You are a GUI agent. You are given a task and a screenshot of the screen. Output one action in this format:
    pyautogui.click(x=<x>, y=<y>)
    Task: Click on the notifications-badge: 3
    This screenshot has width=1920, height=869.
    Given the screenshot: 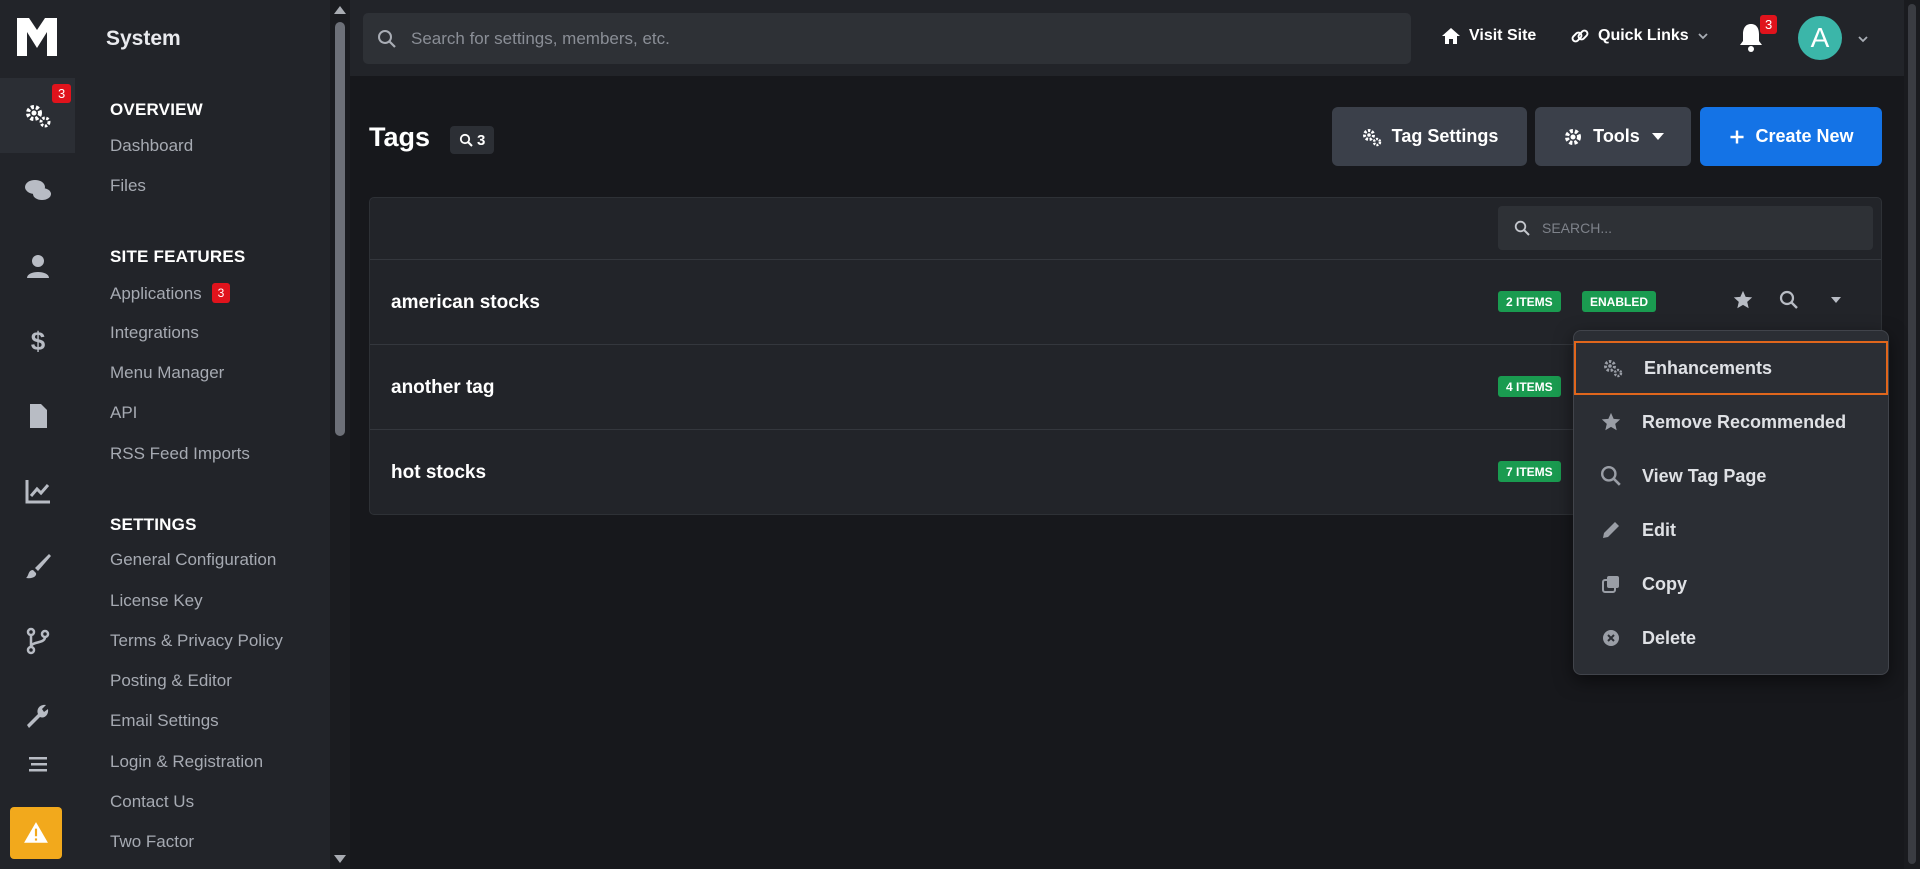 What is the action you would take?
    pyautogui.click(x=1769, y=24)
    